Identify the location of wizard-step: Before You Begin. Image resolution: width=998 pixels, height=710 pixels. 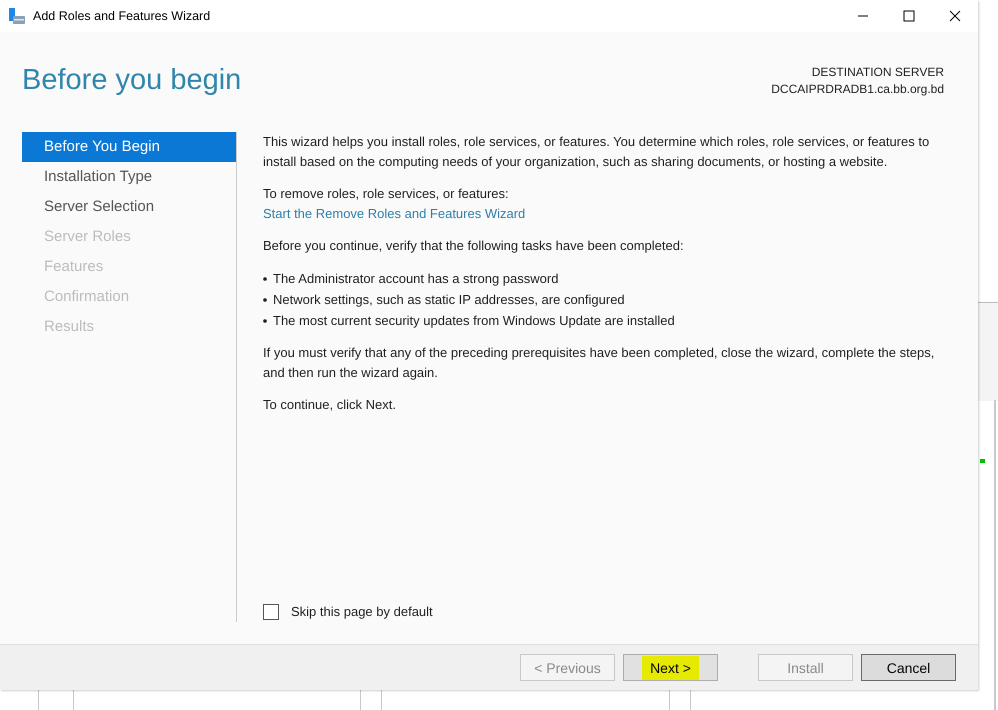
(129, 147).